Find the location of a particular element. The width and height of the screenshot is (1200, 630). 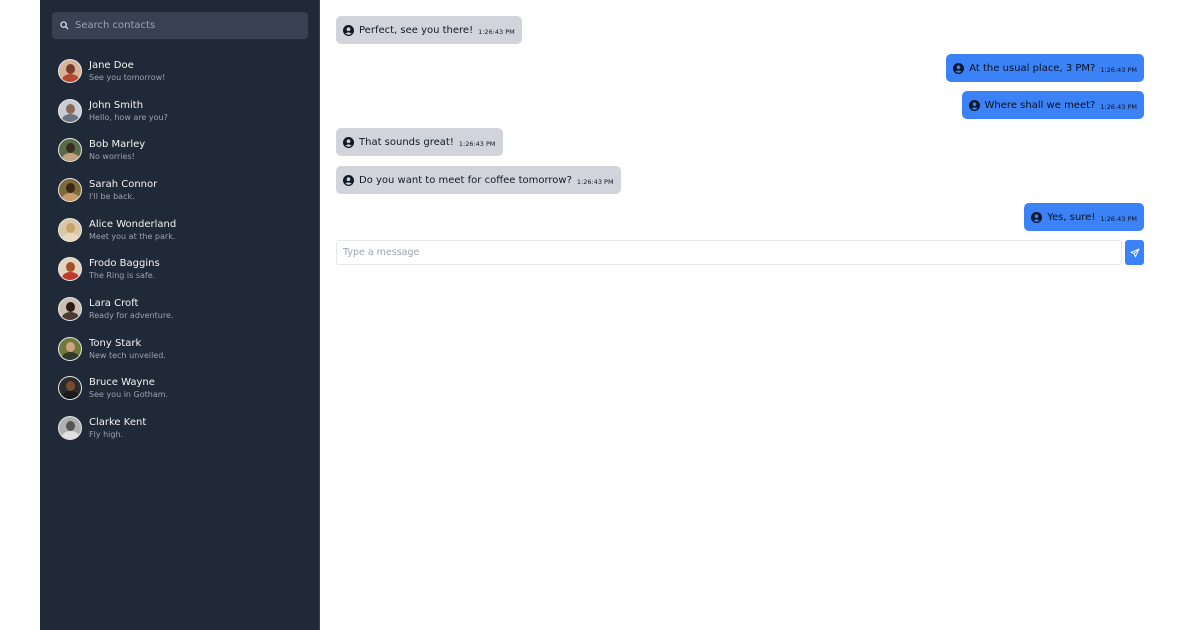

contact-item: Jane Doe See you tomorrow! is located at coordinates (183, 71).